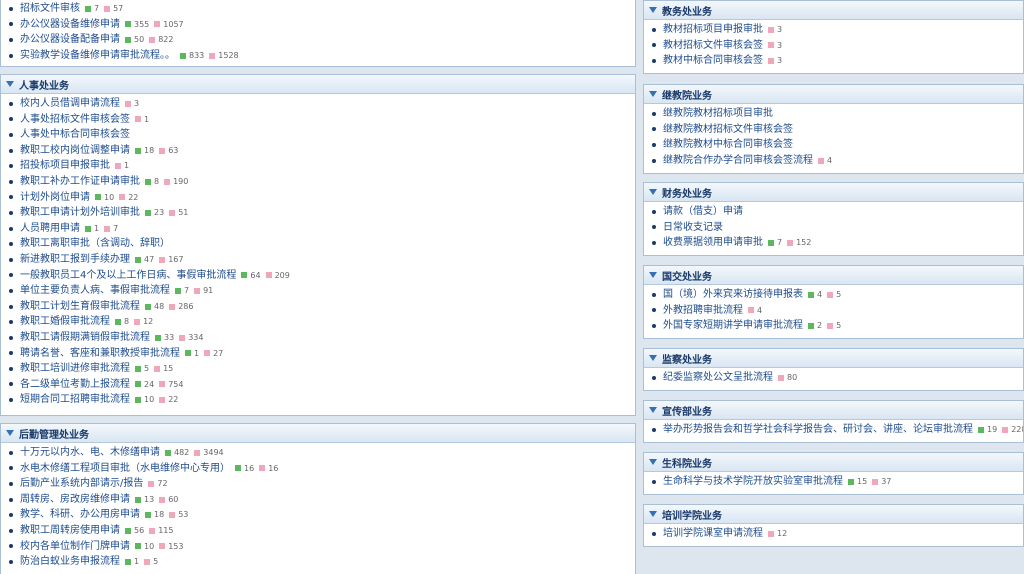 The image size is (1024, 574). What do you see at coordinates (687, 464) in the screenshot?
I see `panel-title: 生科院业务` at bounding box center [687, 464].